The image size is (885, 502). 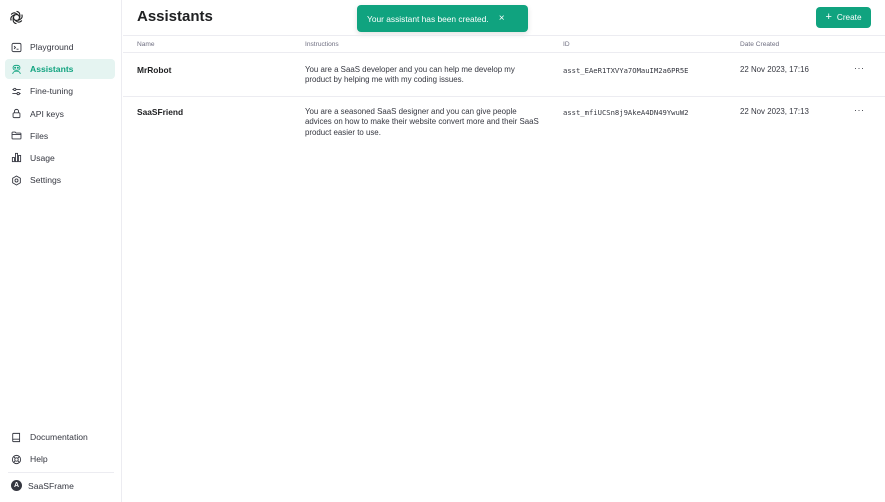 What do you see at coordinates (175, 16) in the screenshot?
I see `page-title: Assistants` at bounding box center [175, 16].